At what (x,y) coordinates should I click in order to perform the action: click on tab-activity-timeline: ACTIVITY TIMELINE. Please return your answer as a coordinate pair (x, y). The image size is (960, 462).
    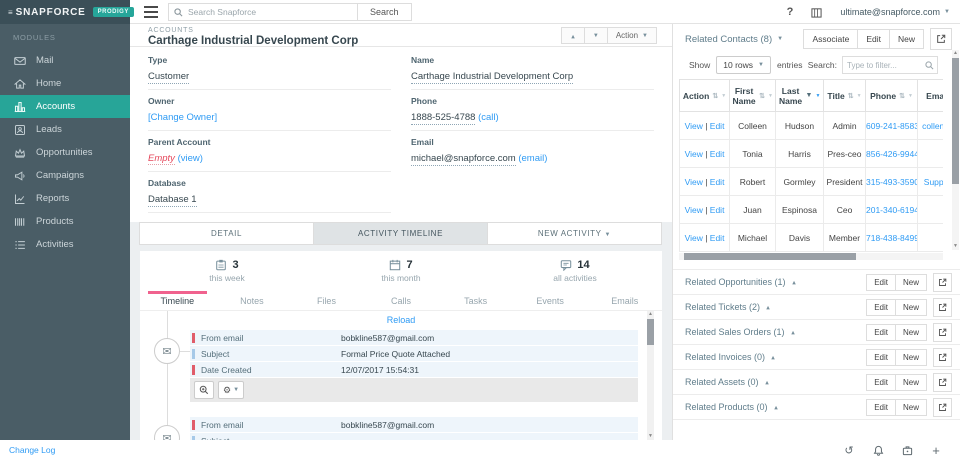
    Looking at the image, I should click on (400, 233).